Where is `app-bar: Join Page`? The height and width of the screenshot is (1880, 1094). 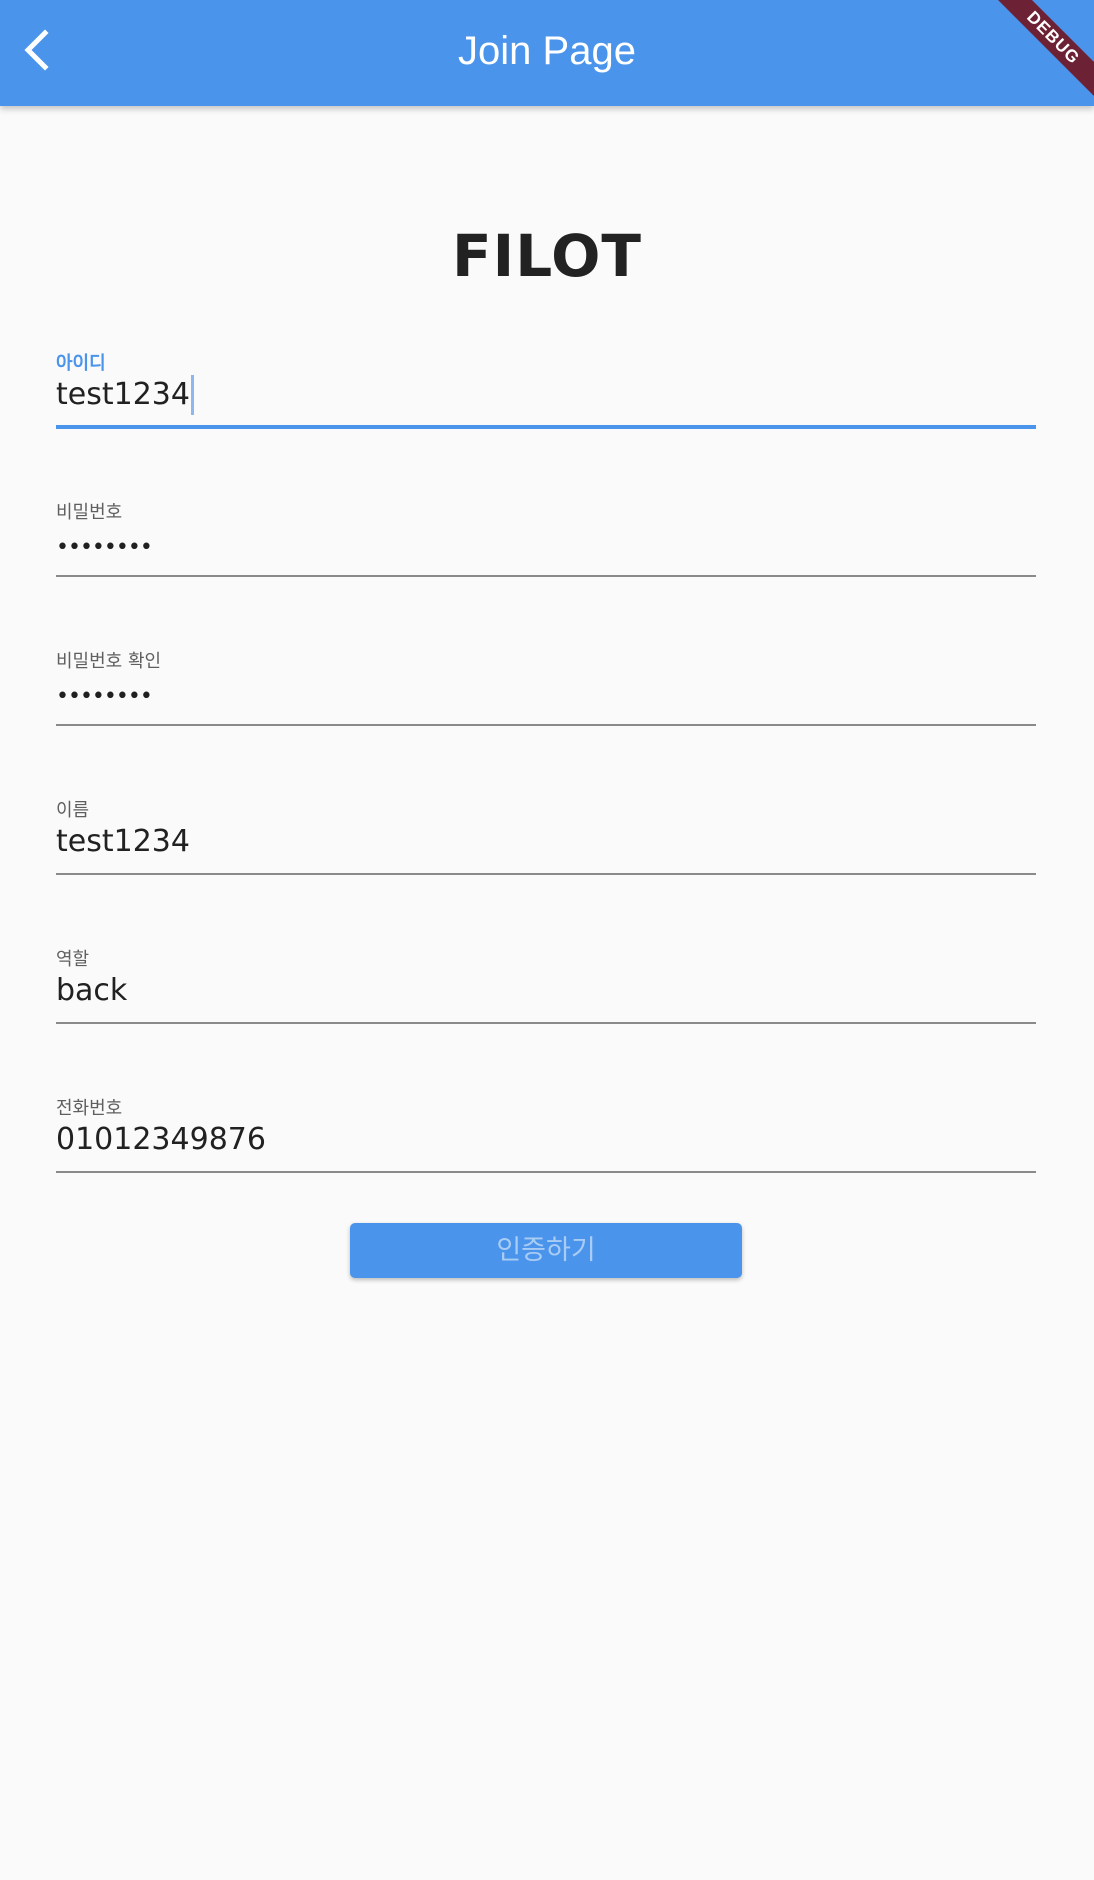 app-bar: Join Page is located at coordinates (547, 53).